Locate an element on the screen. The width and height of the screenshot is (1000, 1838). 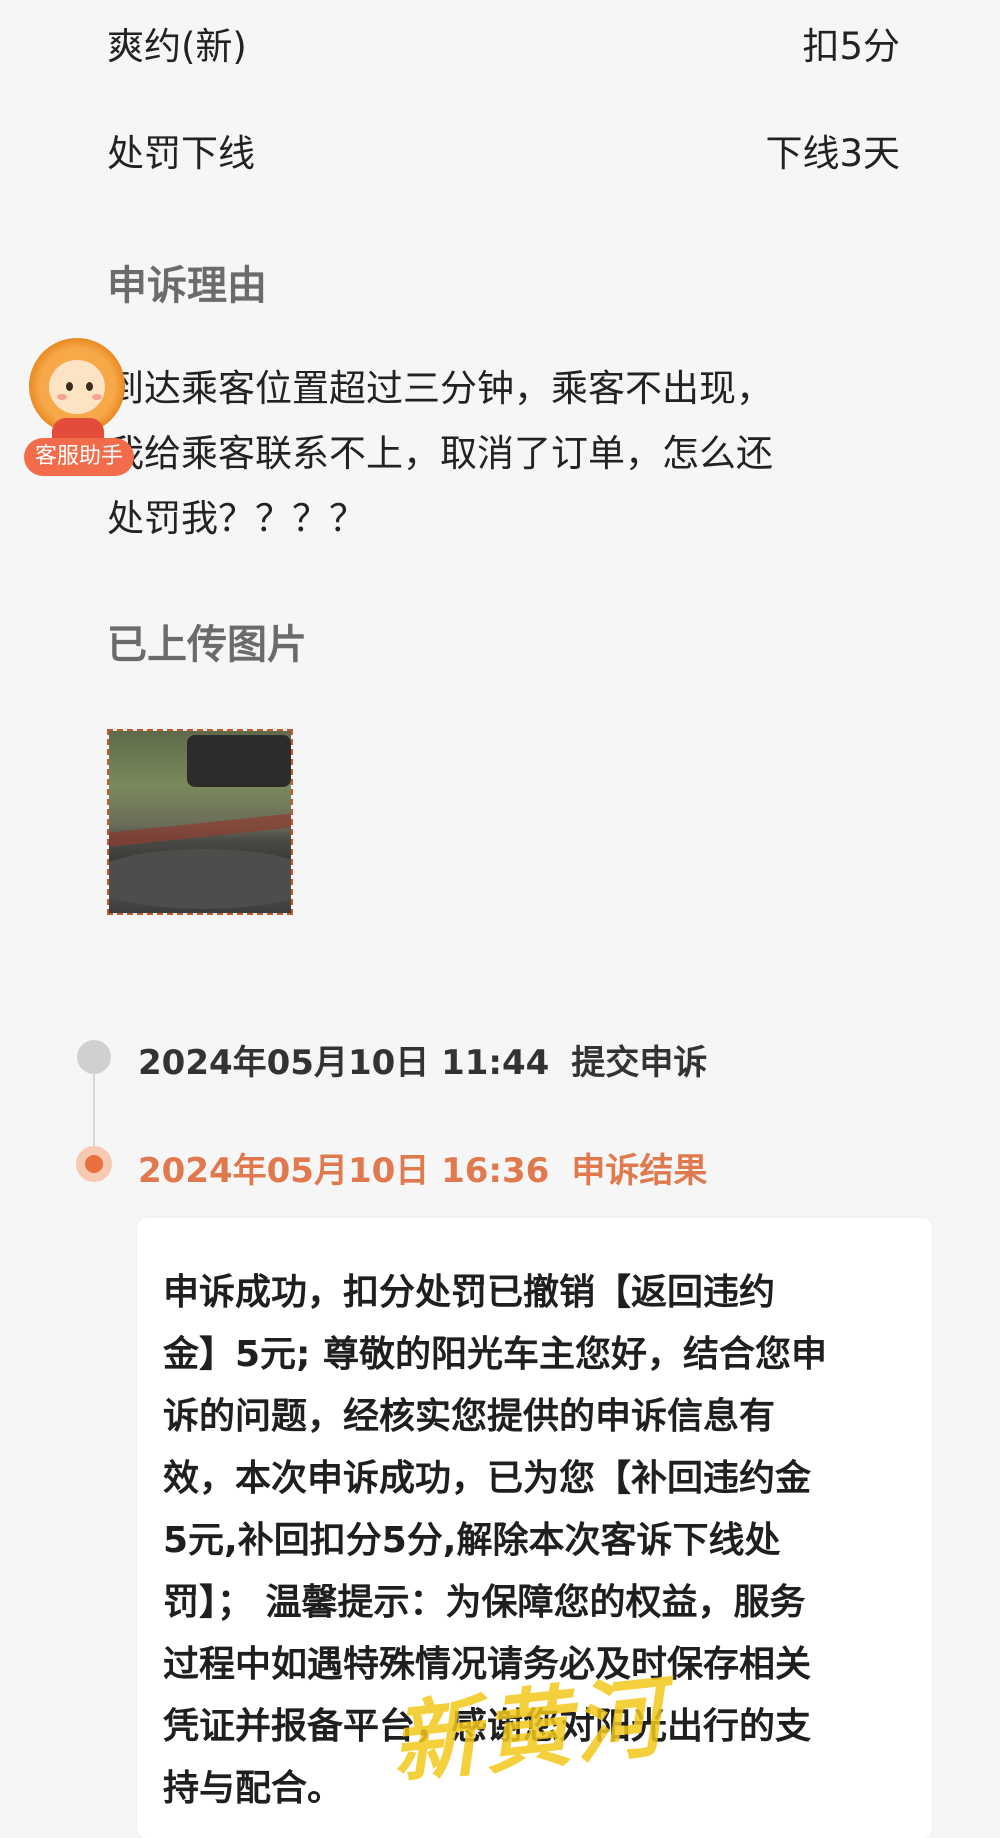
uploaded-image-thumbnail is located at coordinates (200, 822).